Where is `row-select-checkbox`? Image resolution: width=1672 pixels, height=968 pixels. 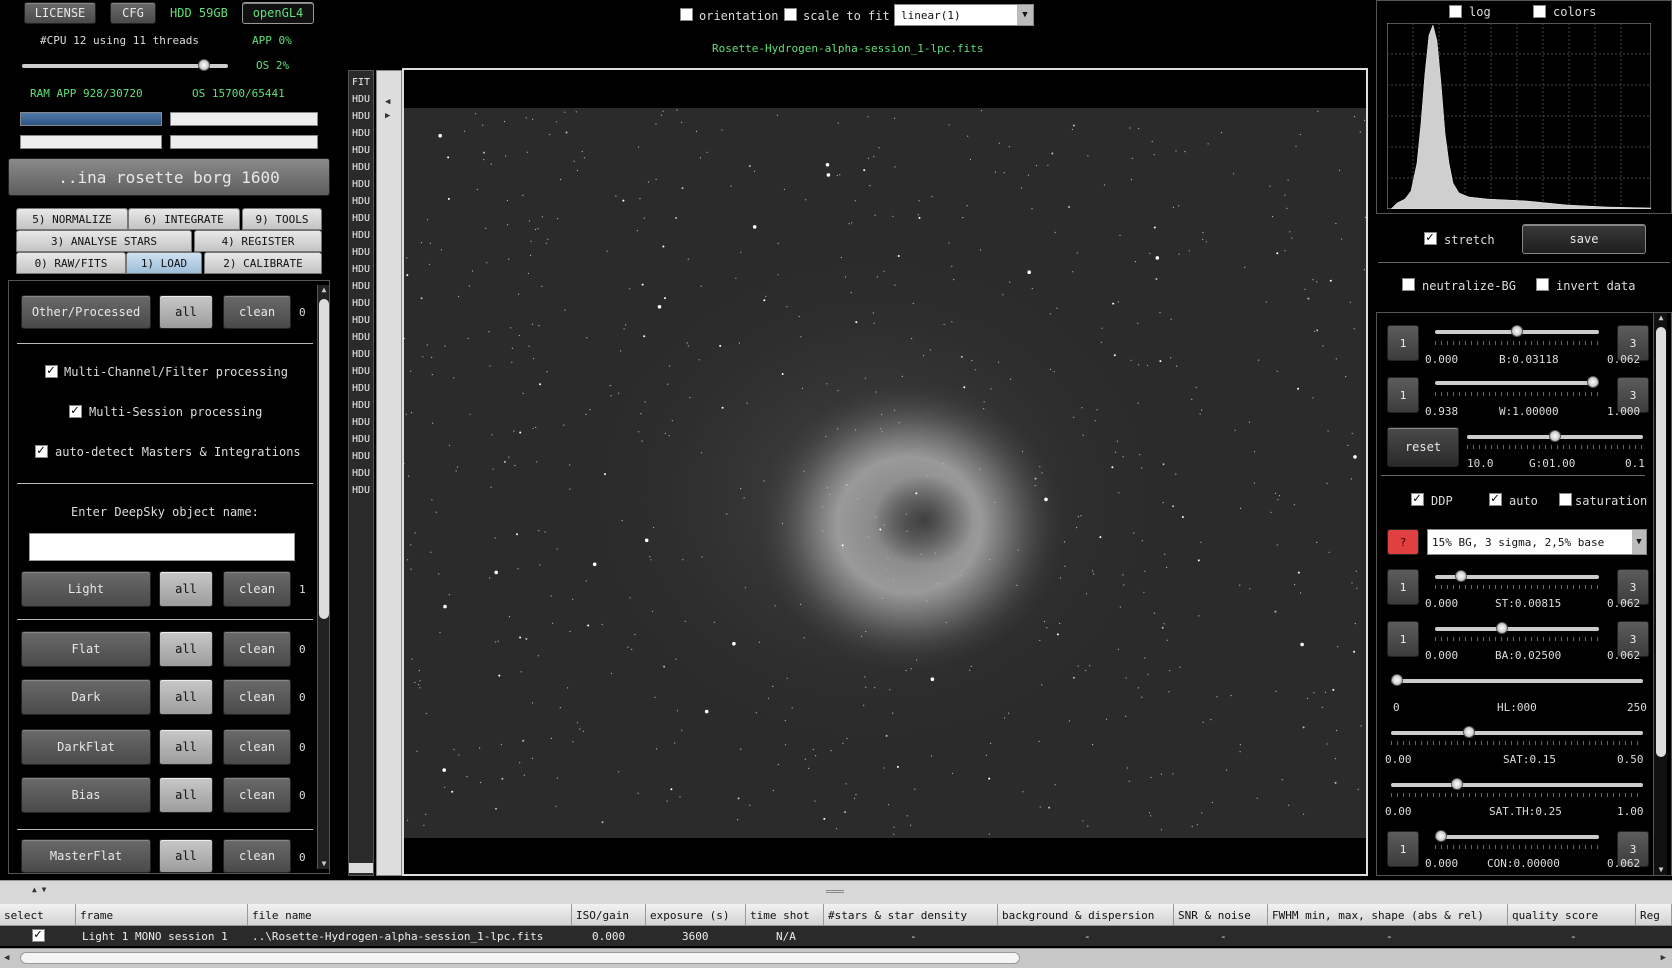
row-select-checkbox is located at coordinates (38, 934).